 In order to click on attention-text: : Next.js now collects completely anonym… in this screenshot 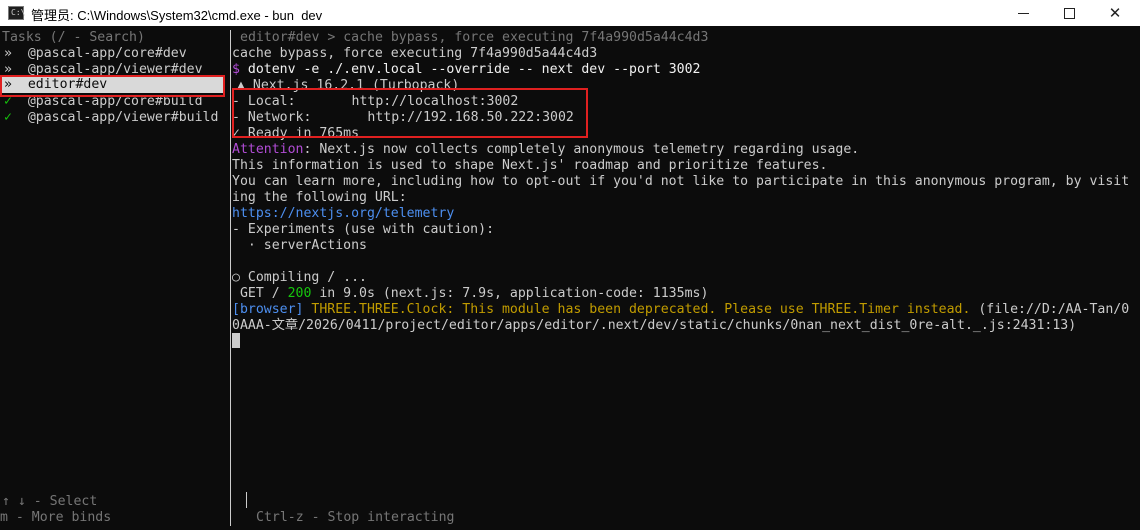, I will do `click(581, 149)`.